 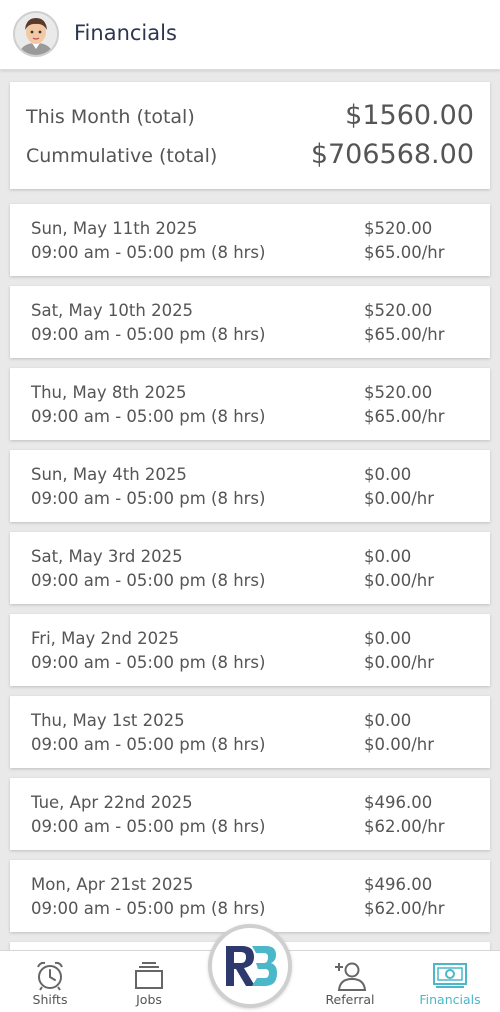 I want to click on user-avatar-icon, so click(x=36, y=34).